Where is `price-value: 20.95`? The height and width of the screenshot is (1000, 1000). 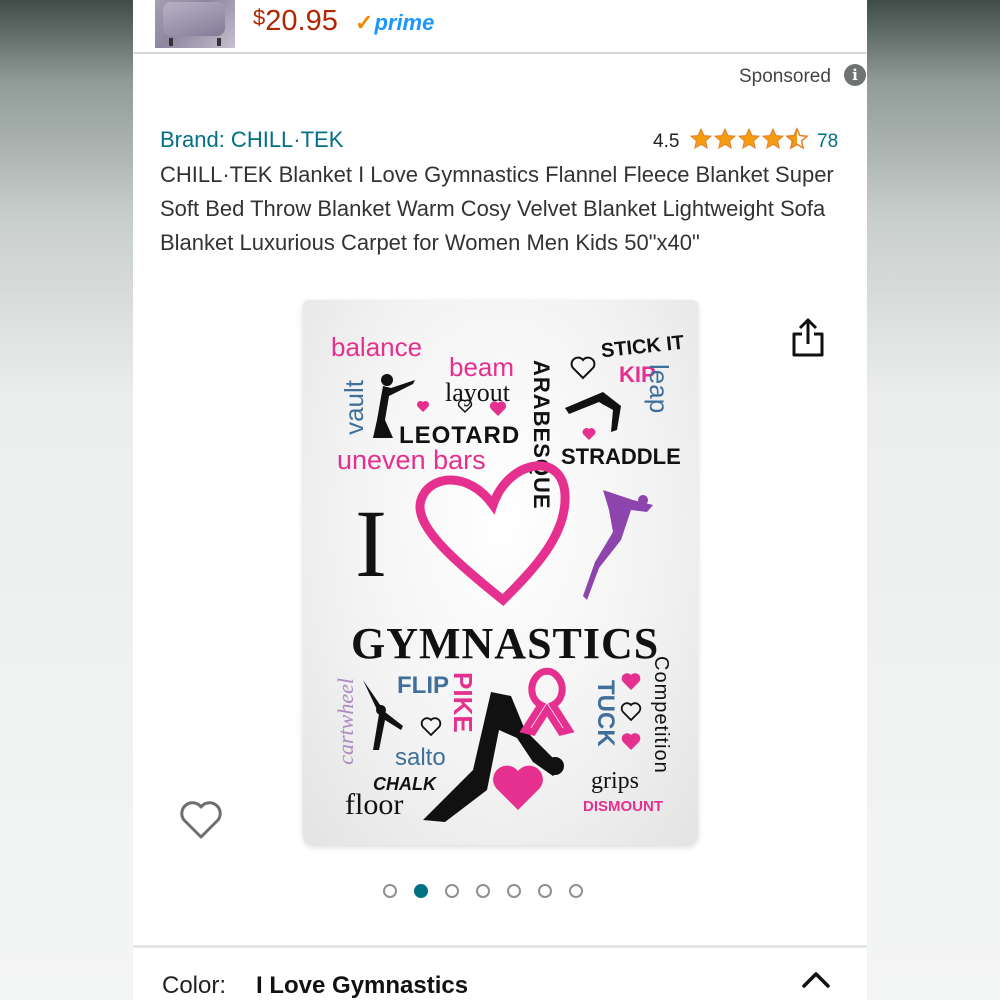
price-value: 20.95 is located at coordinates (301, 21).